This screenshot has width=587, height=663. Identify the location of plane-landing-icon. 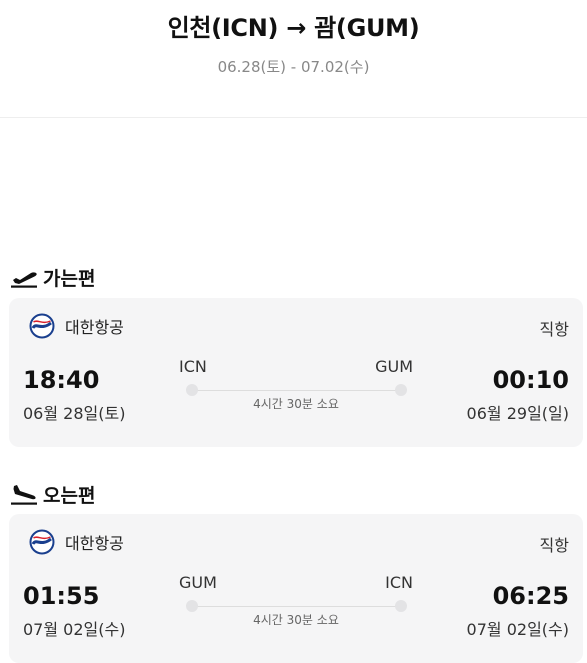
(24, 495).